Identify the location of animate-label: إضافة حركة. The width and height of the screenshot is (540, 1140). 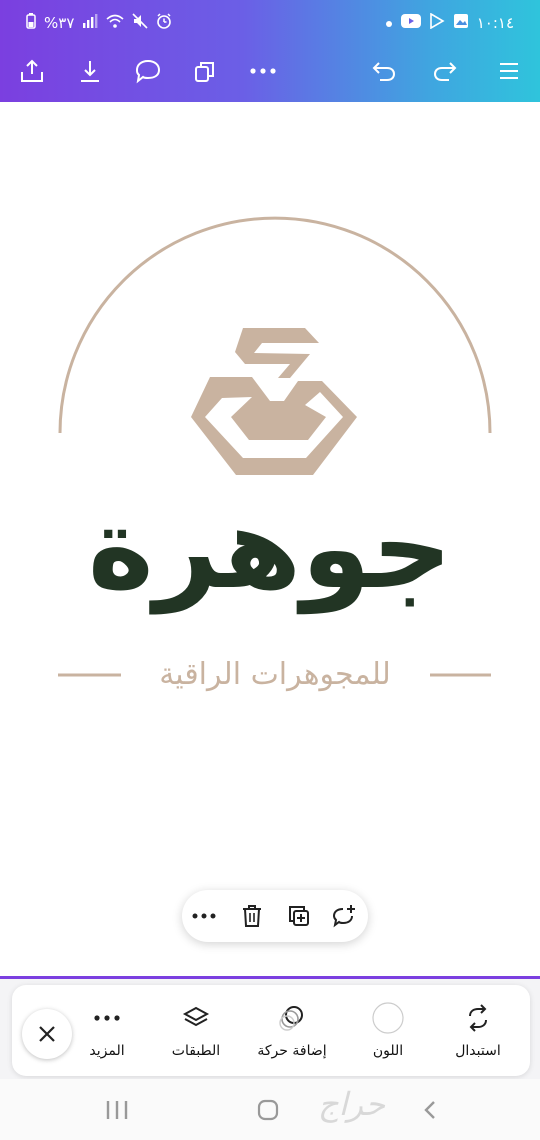
(292, 1051).